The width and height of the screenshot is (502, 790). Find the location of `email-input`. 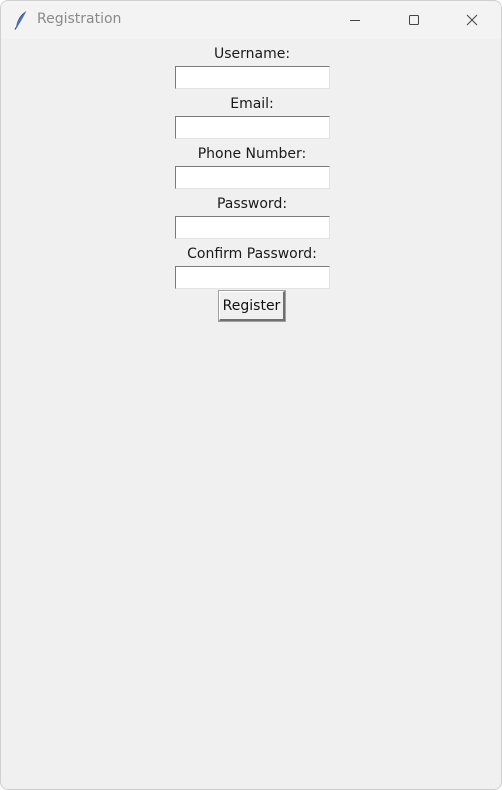

email-input is located at coordinates (252, 127).